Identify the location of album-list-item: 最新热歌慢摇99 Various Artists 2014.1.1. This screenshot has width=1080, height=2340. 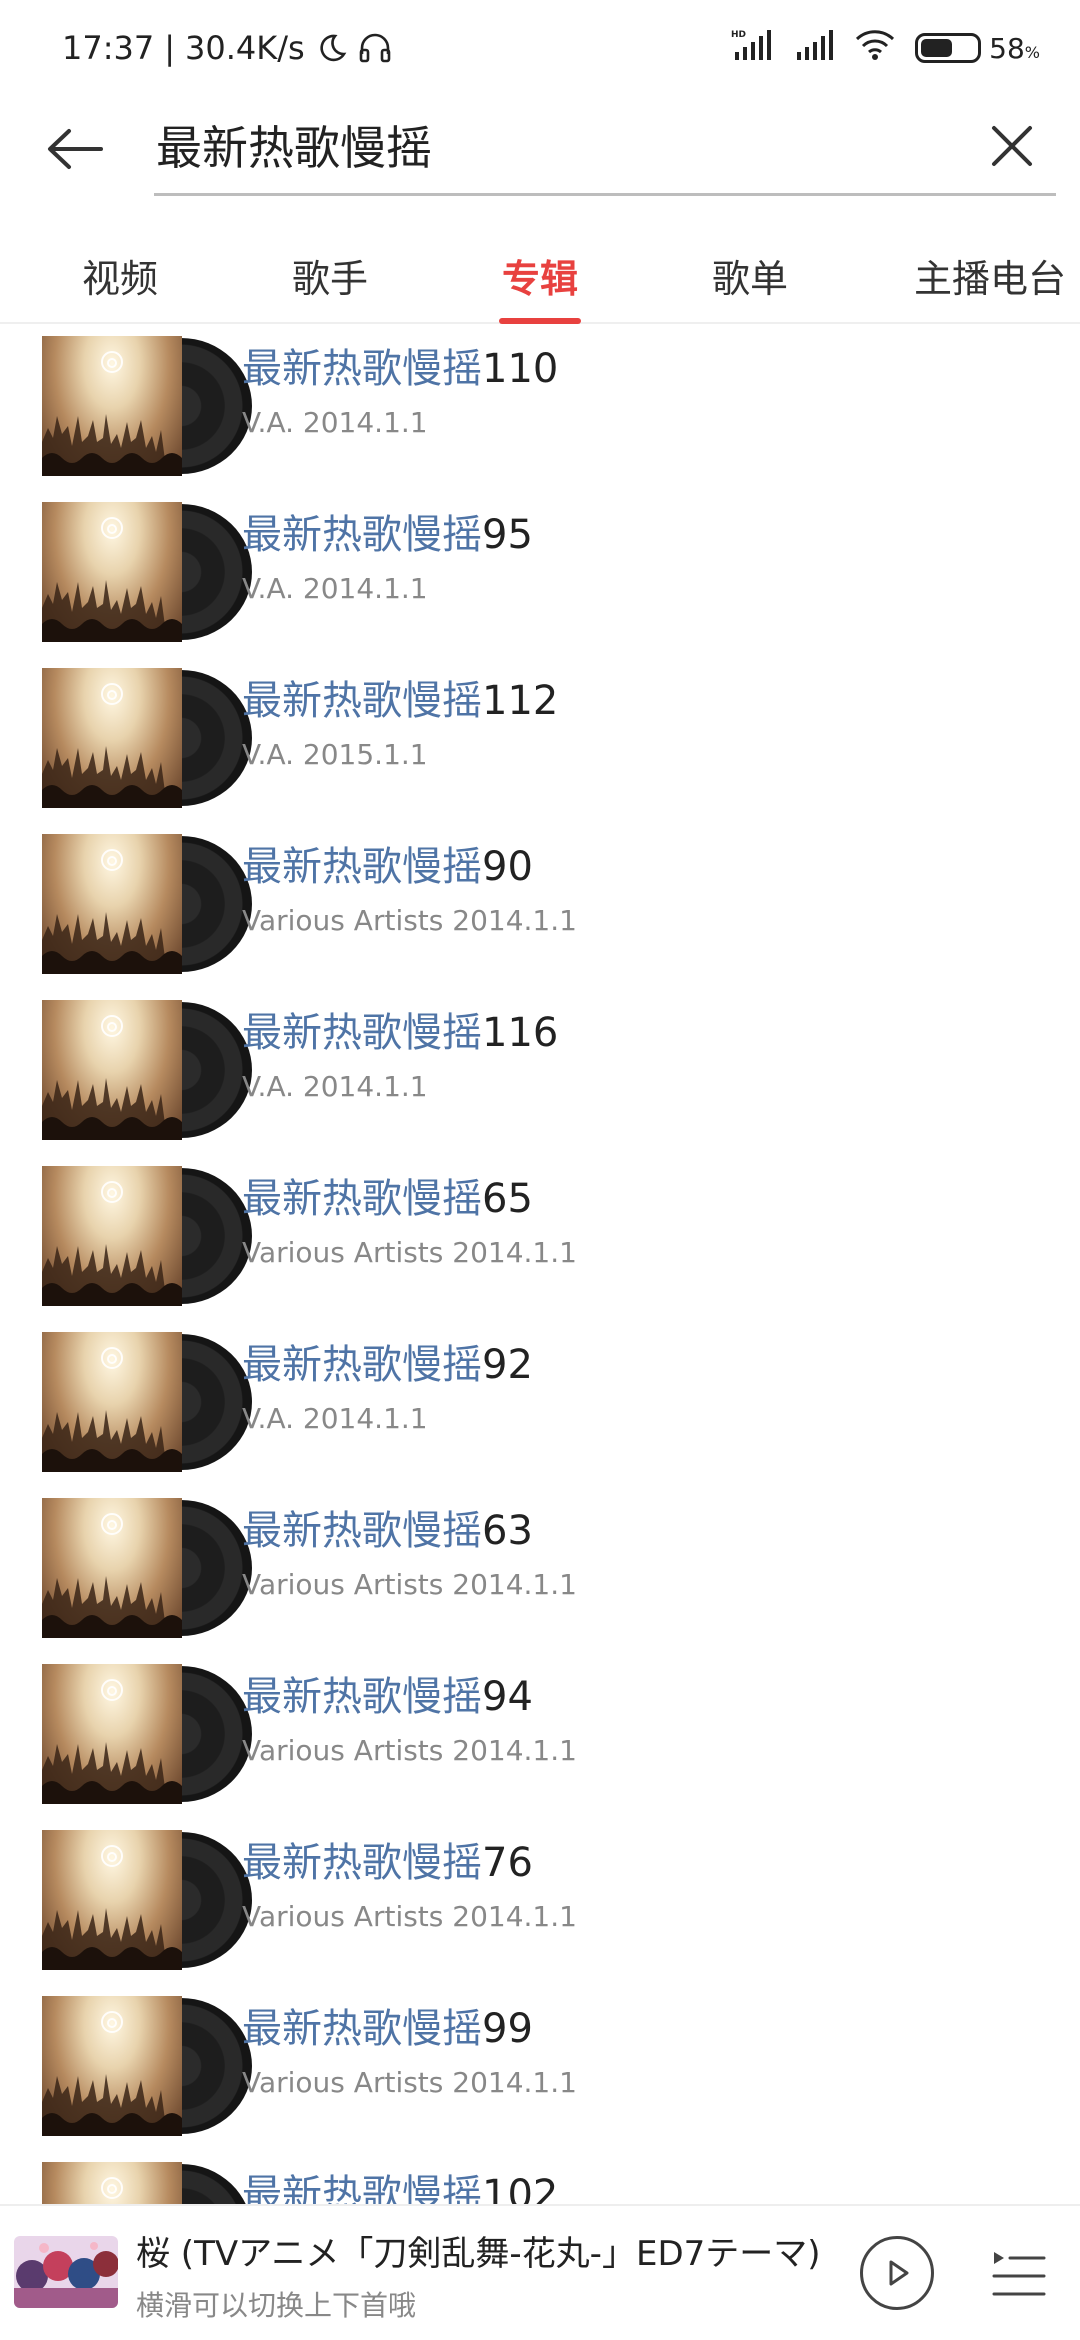
(540, 2069).